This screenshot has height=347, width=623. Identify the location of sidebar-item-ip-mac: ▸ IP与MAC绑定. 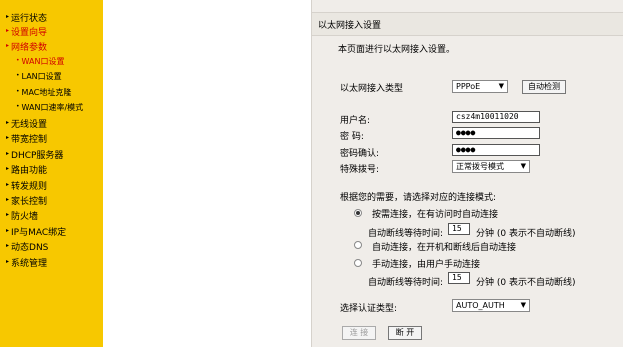
(36, 231).